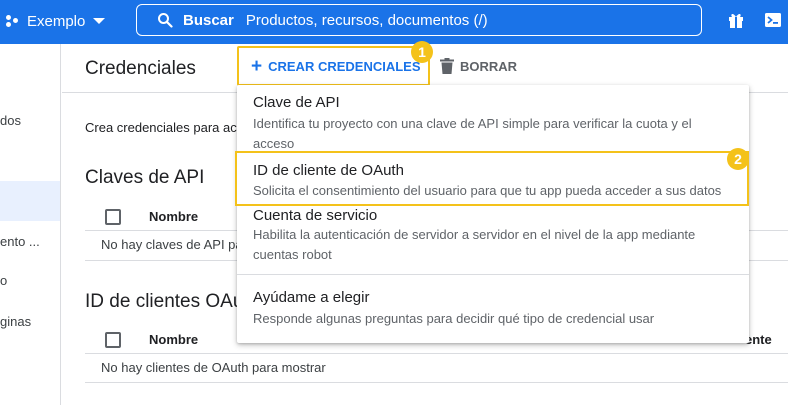  What do you see at coordinates (173, 339) in the screenshot?
I see `oauth-column-name: Nombre` at bounding box center [173, 339].